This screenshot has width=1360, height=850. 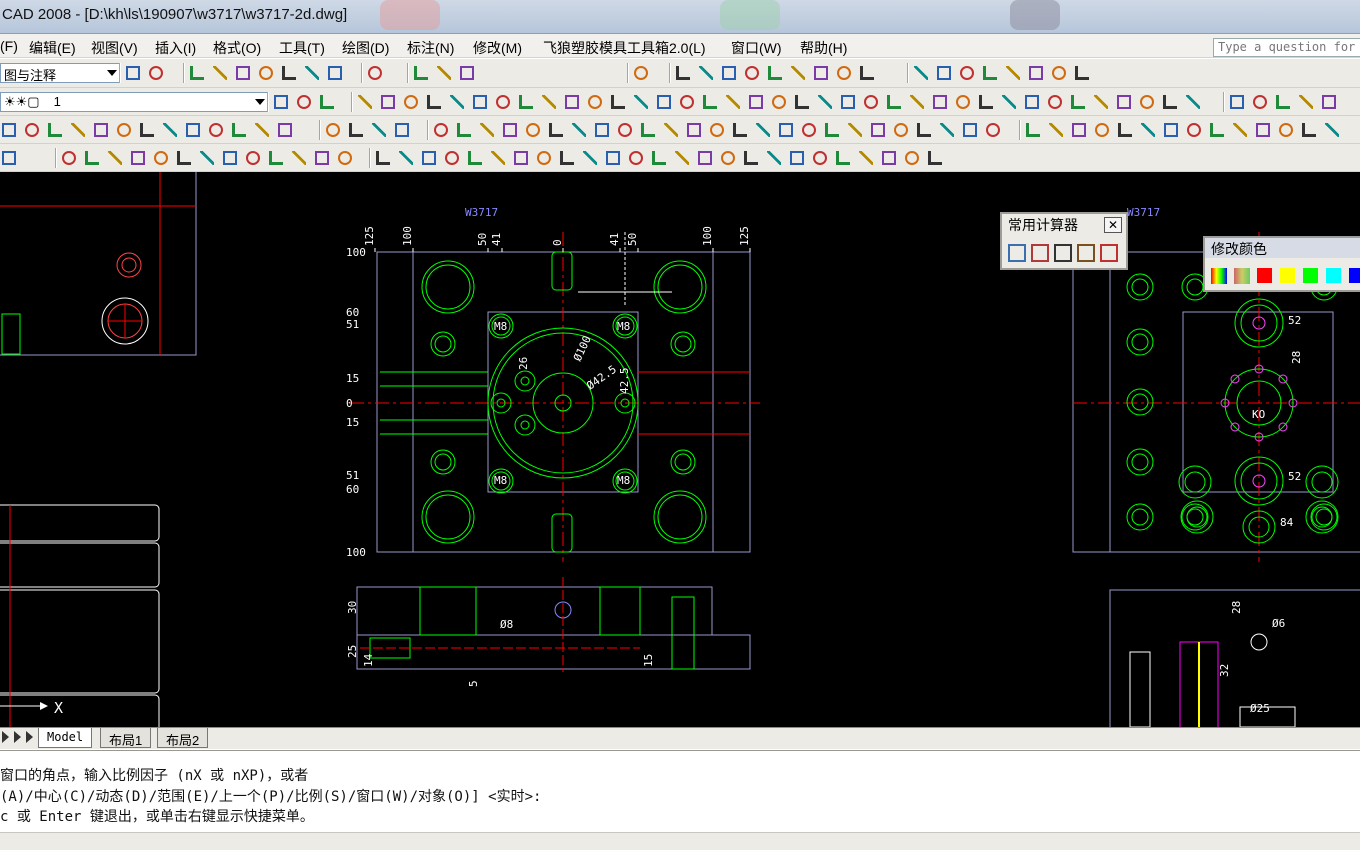 I want to click on tab-layout2: 布局2, so click(x=183, y=738).